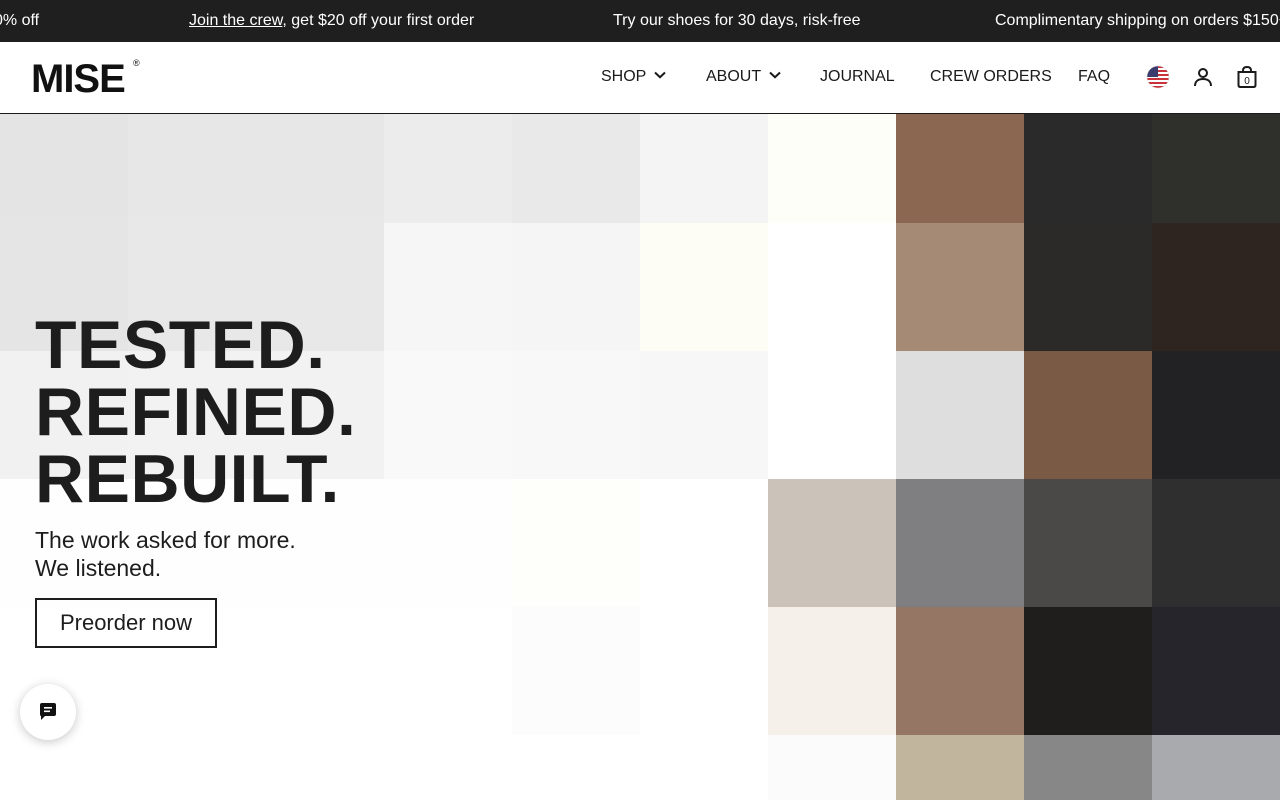 Image resolution: width=1280 pixels, height=800 pixels. I want to click on announcement-message: Complimentary shipping on orders $150+, so click(1137, 20).